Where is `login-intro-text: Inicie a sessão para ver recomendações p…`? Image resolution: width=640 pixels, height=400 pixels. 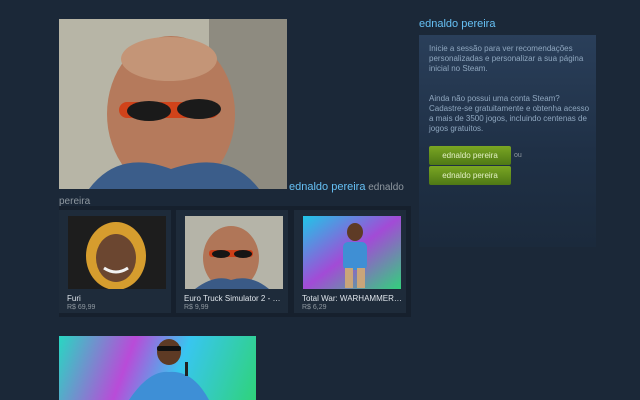
login-intro-text: Inicie a sessão para ver recomendações p… is located at coordinates (506, 58).